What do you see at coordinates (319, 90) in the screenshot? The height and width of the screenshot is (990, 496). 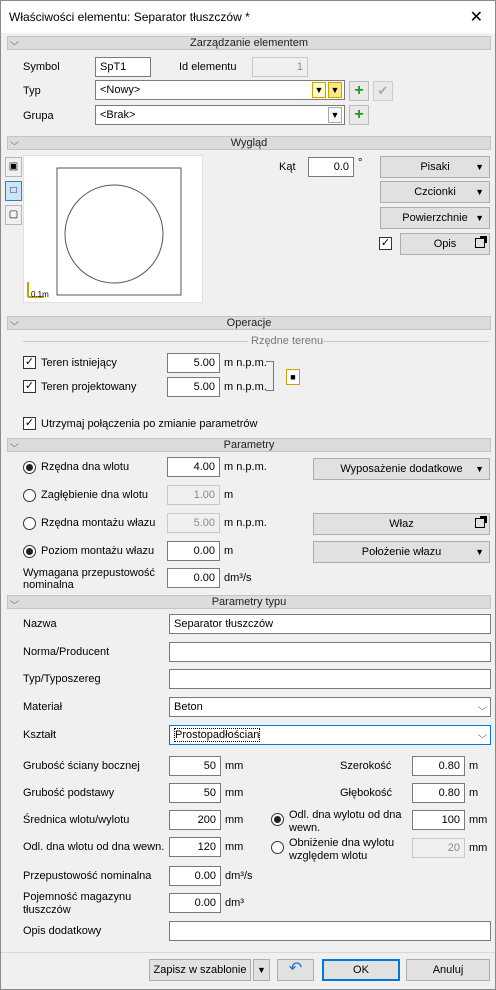 I see `typ-bulb-icon: ▼` at bounding box center [319, 90].